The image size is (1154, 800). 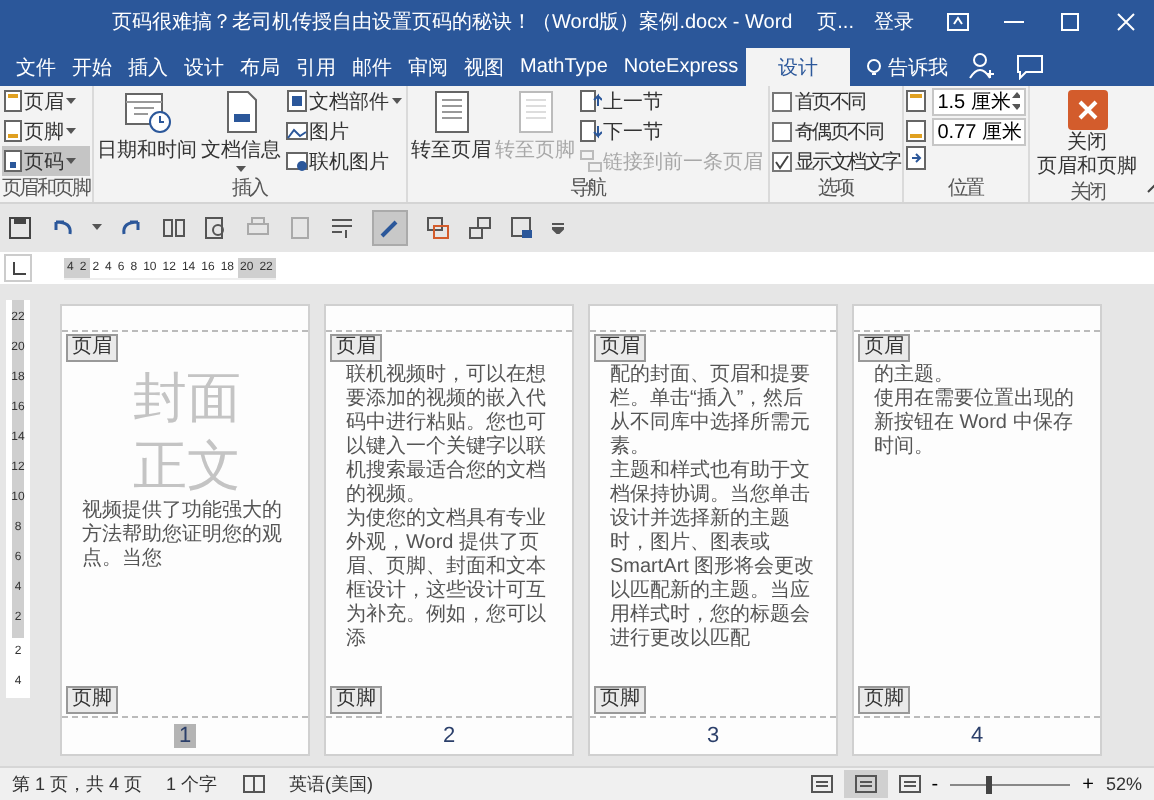 I want to click on body-paragraph: 为使您的文档具有专业外观，Word 提供了页眉、页脚、封面和文本框设计，这些设计可互为补充。例如，您可以添, so click(x=447, y=580).